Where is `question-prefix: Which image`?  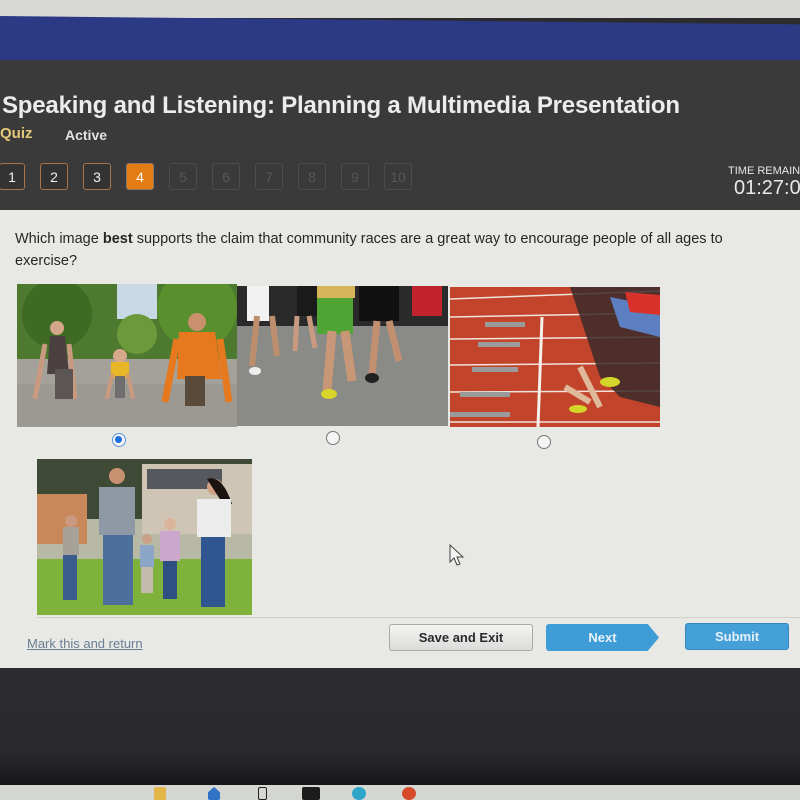 question-prefix: Which image is located at coordinates (59, 239).